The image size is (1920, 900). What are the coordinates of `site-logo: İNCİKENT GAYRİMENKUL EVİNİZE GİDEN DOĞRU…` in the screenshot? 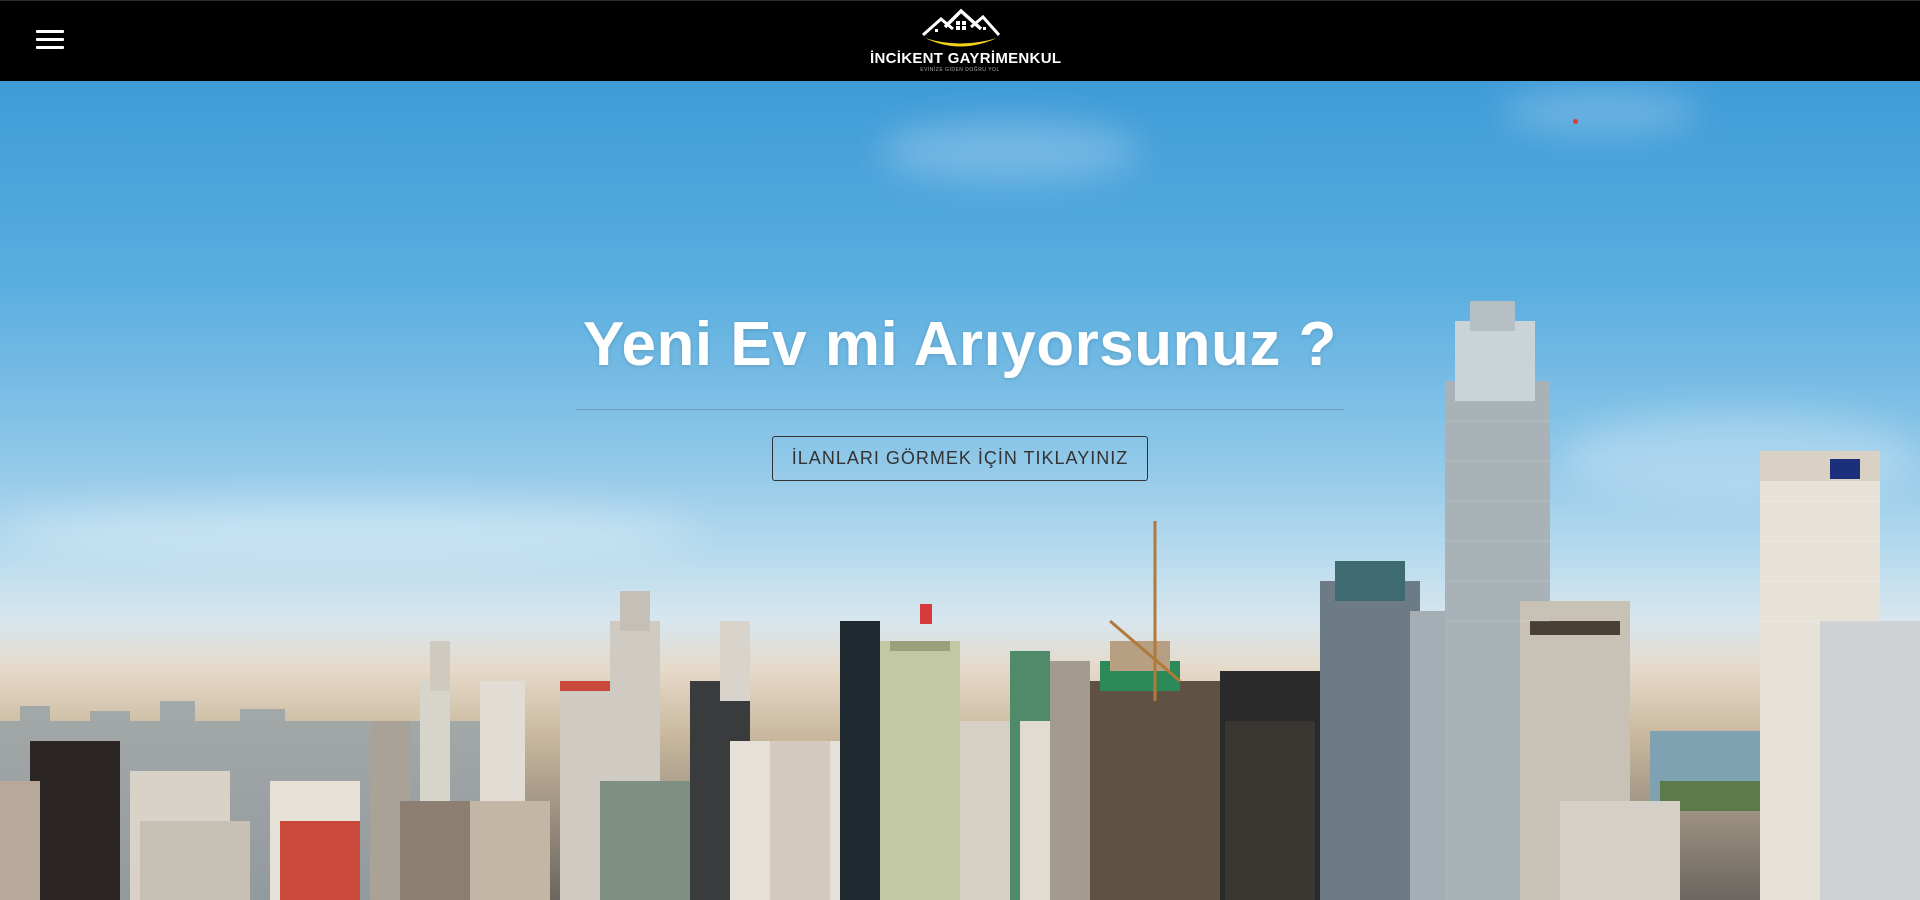 It's located at (966, 41).